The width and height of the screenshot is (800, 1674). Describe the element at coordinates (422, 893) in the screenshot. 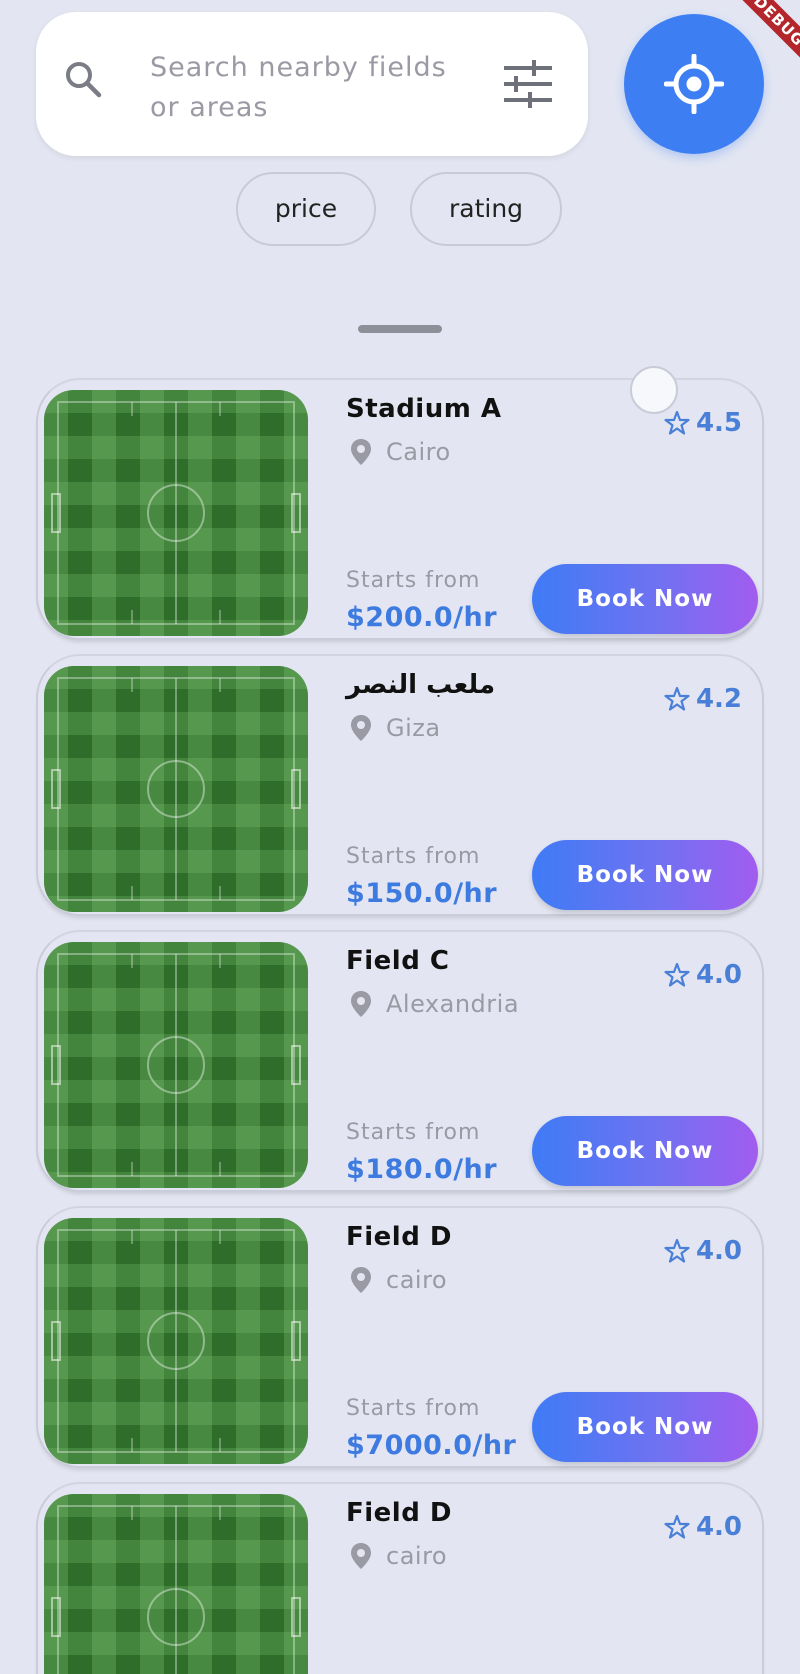

I see `field-price: $150.0/hr` at that location.